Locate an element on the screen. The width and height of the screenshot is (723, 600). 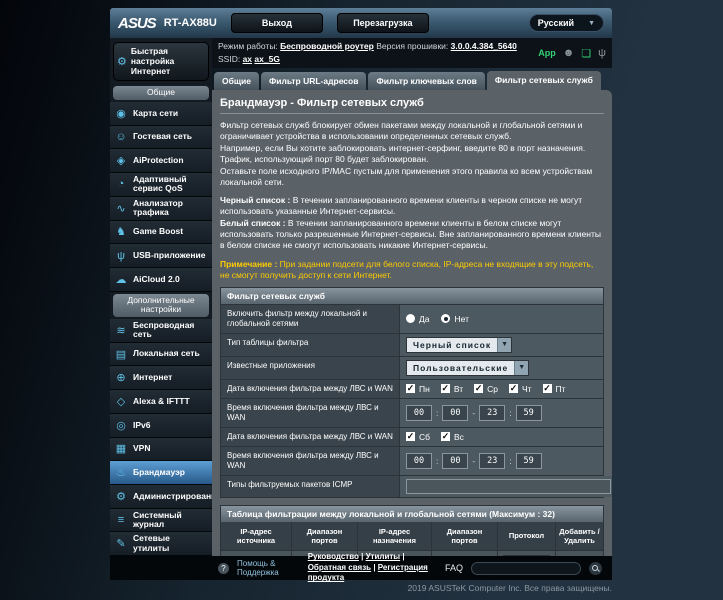
known-apps-row: Известные приложения Пользовательские ▼ is located at coordinates (412, 367).